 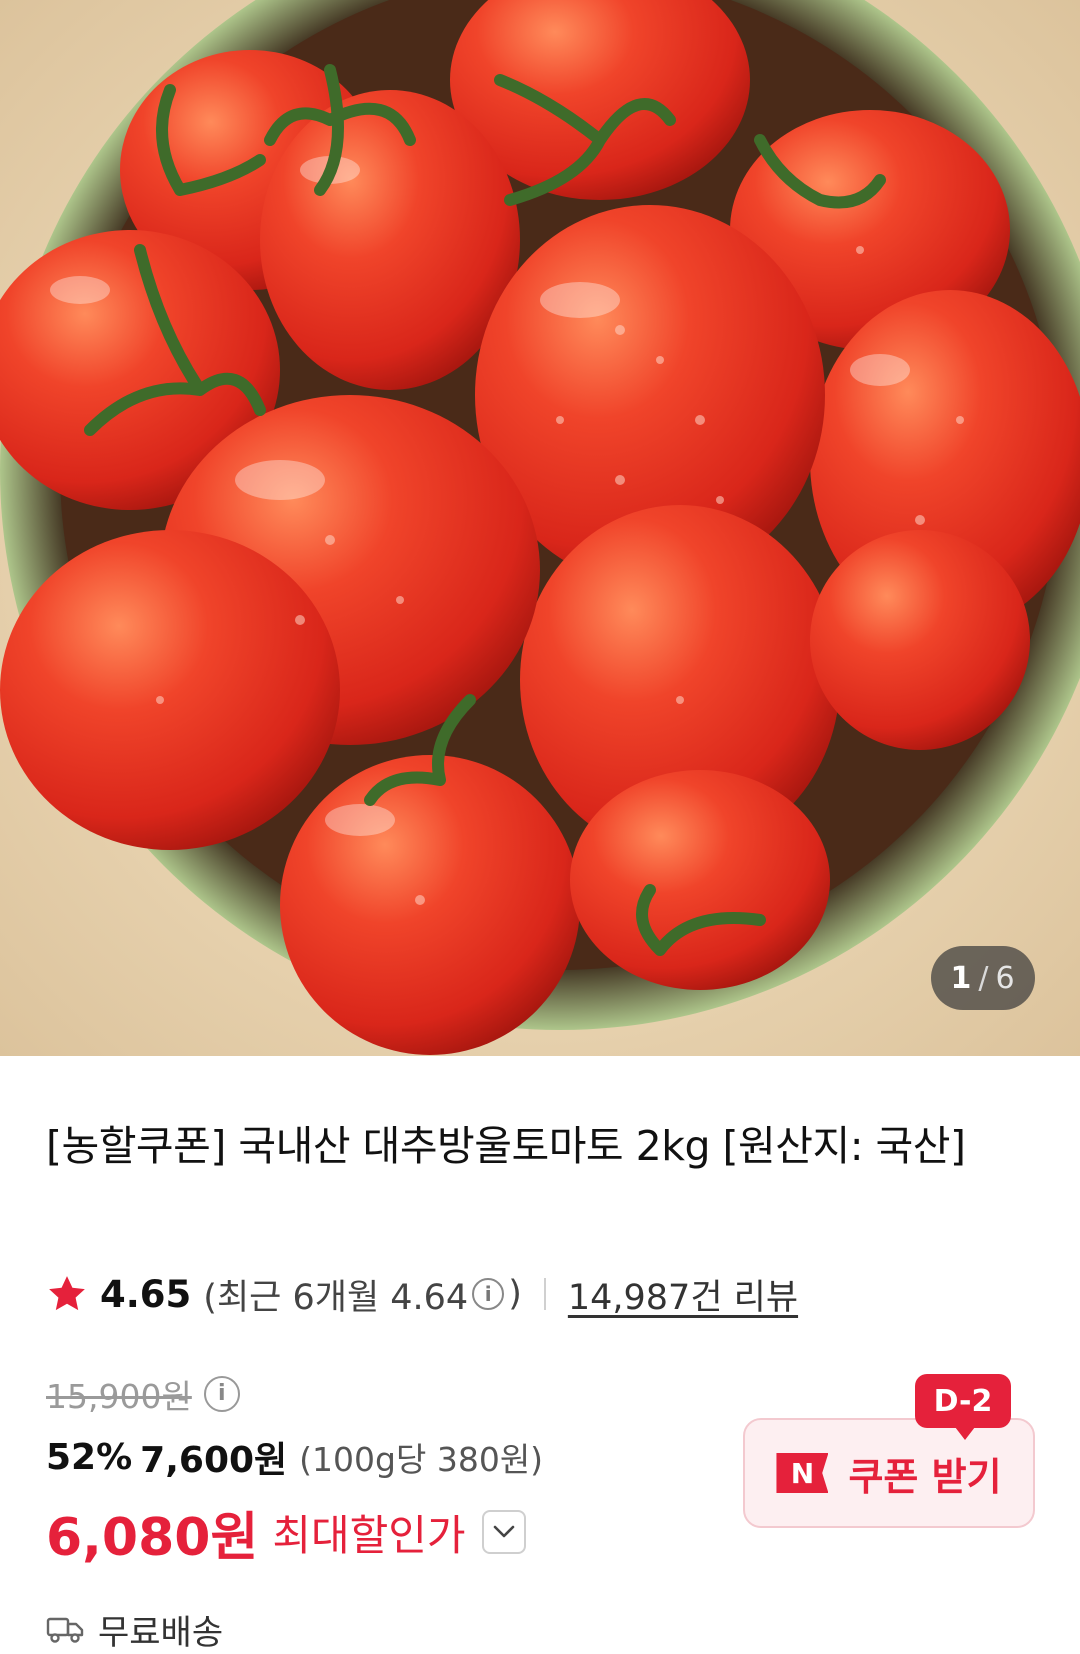 I want to click on coupon-button: N 쿠폰 받기, so click(x=889, y=1473).